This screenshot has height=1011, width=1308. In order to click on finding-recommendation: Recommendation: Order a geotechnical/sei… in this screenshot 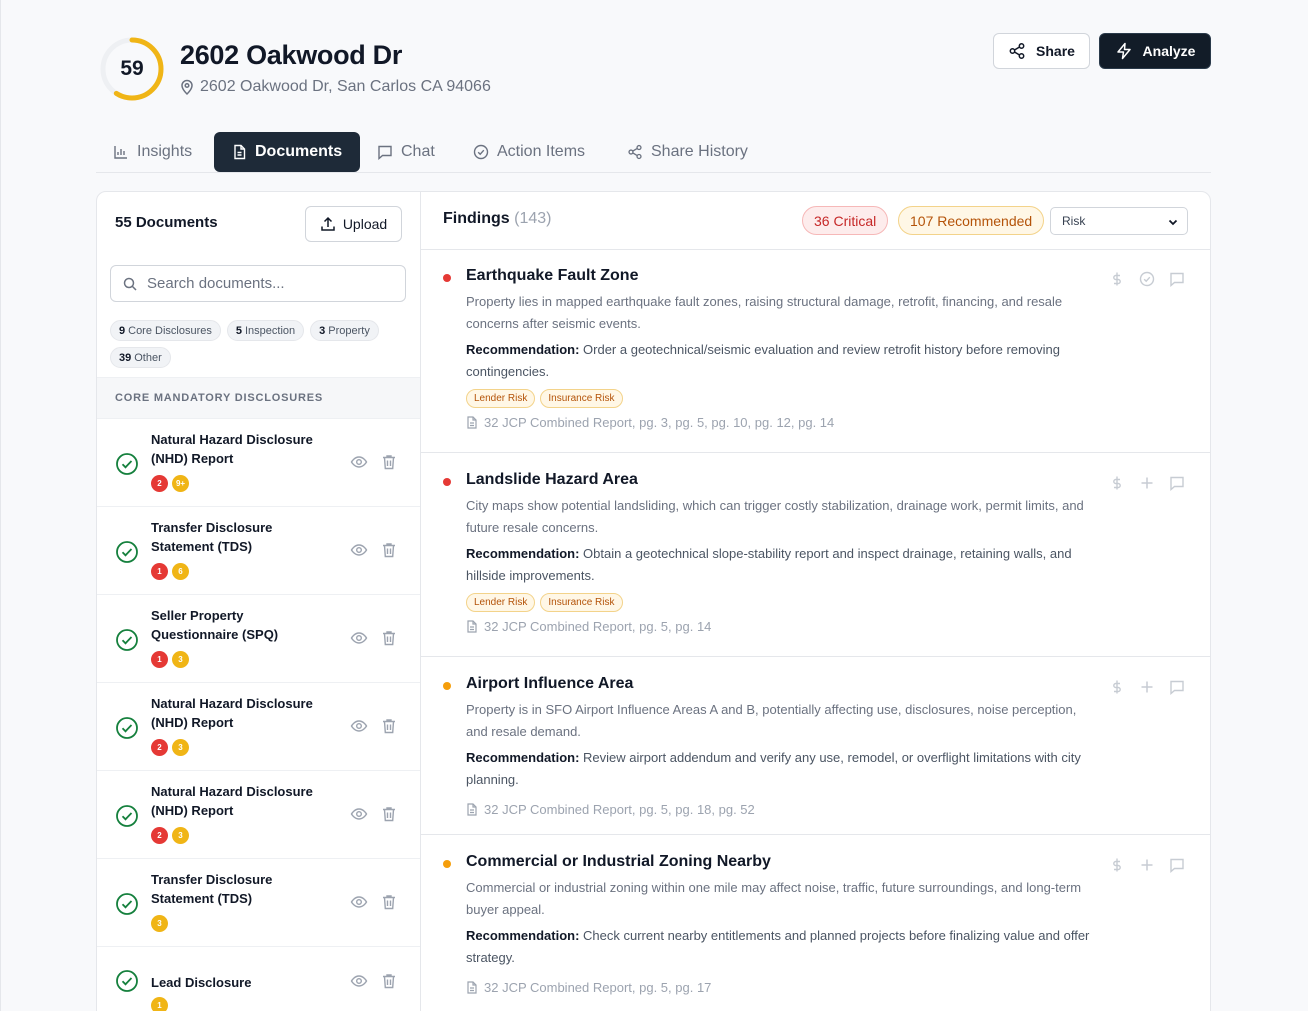, I will do `click(778, 361)`.